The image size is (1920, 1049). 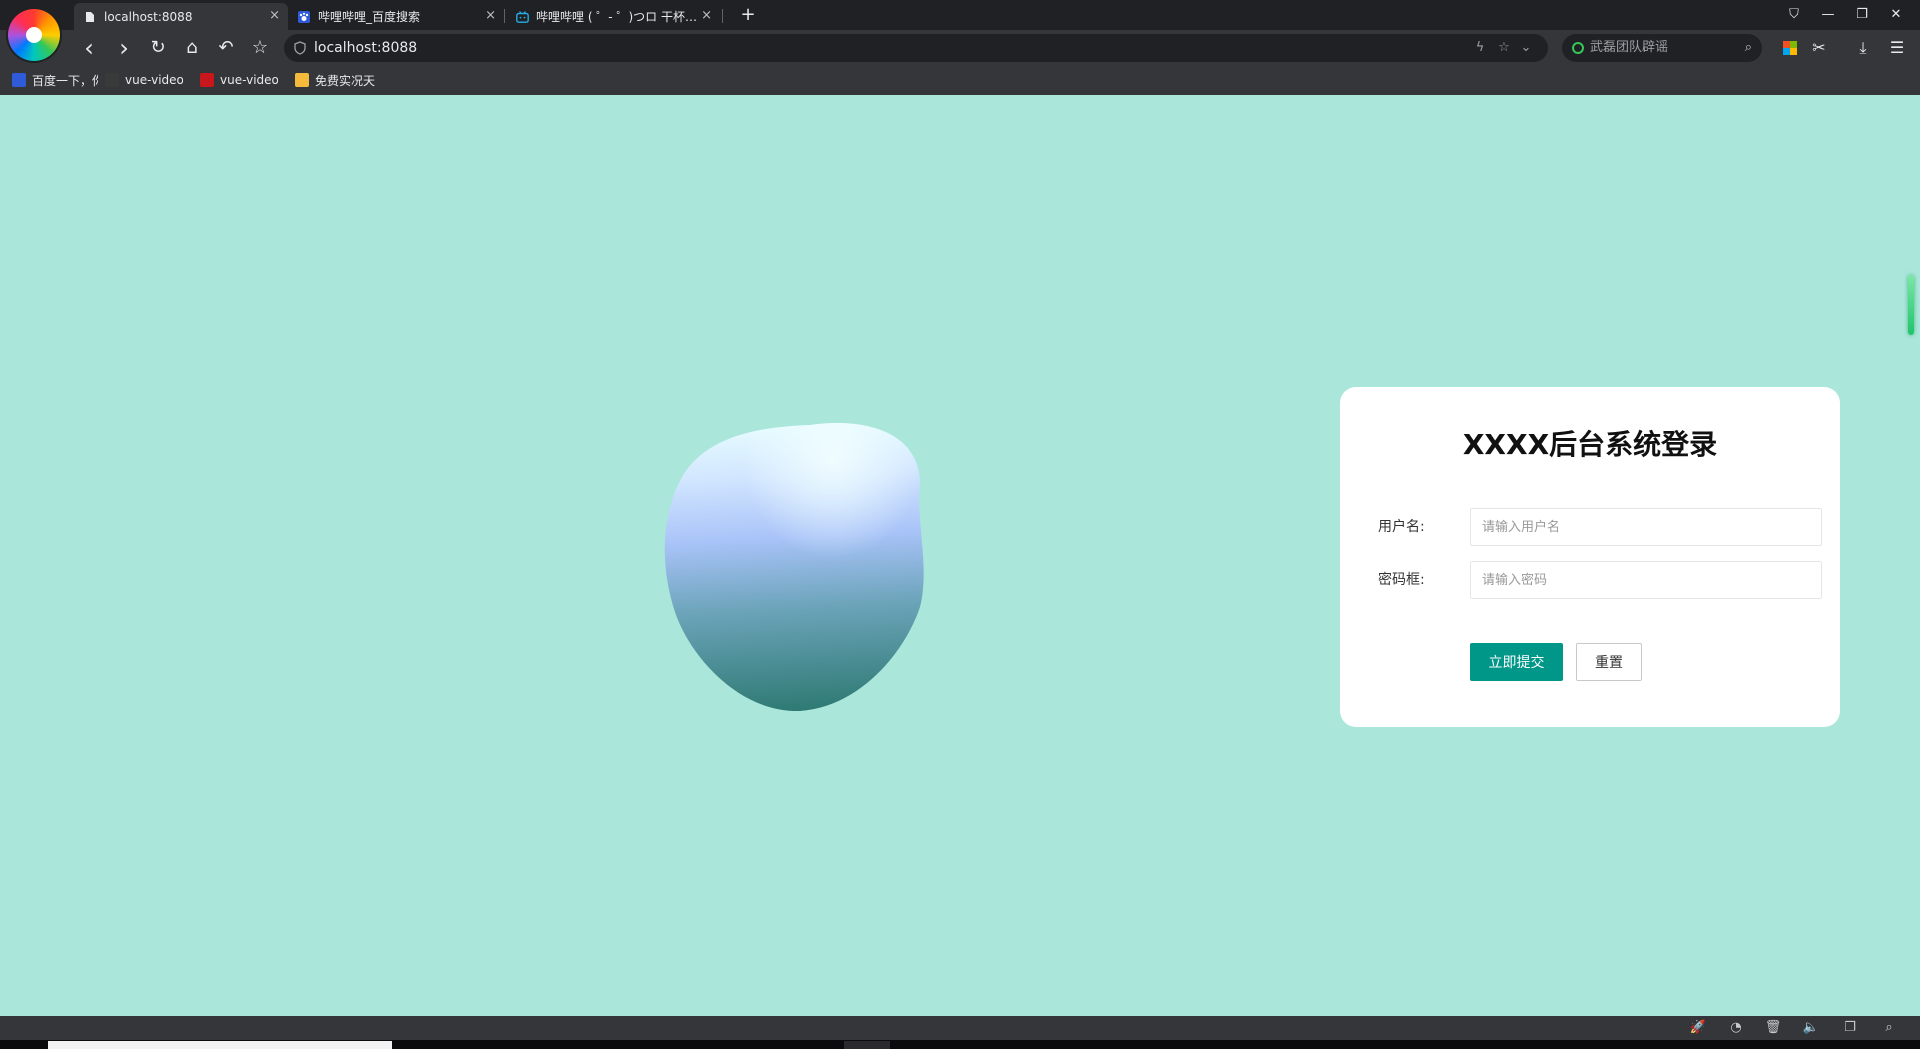 I want to click on home-button: ⌂, so click(x=192, y=48).